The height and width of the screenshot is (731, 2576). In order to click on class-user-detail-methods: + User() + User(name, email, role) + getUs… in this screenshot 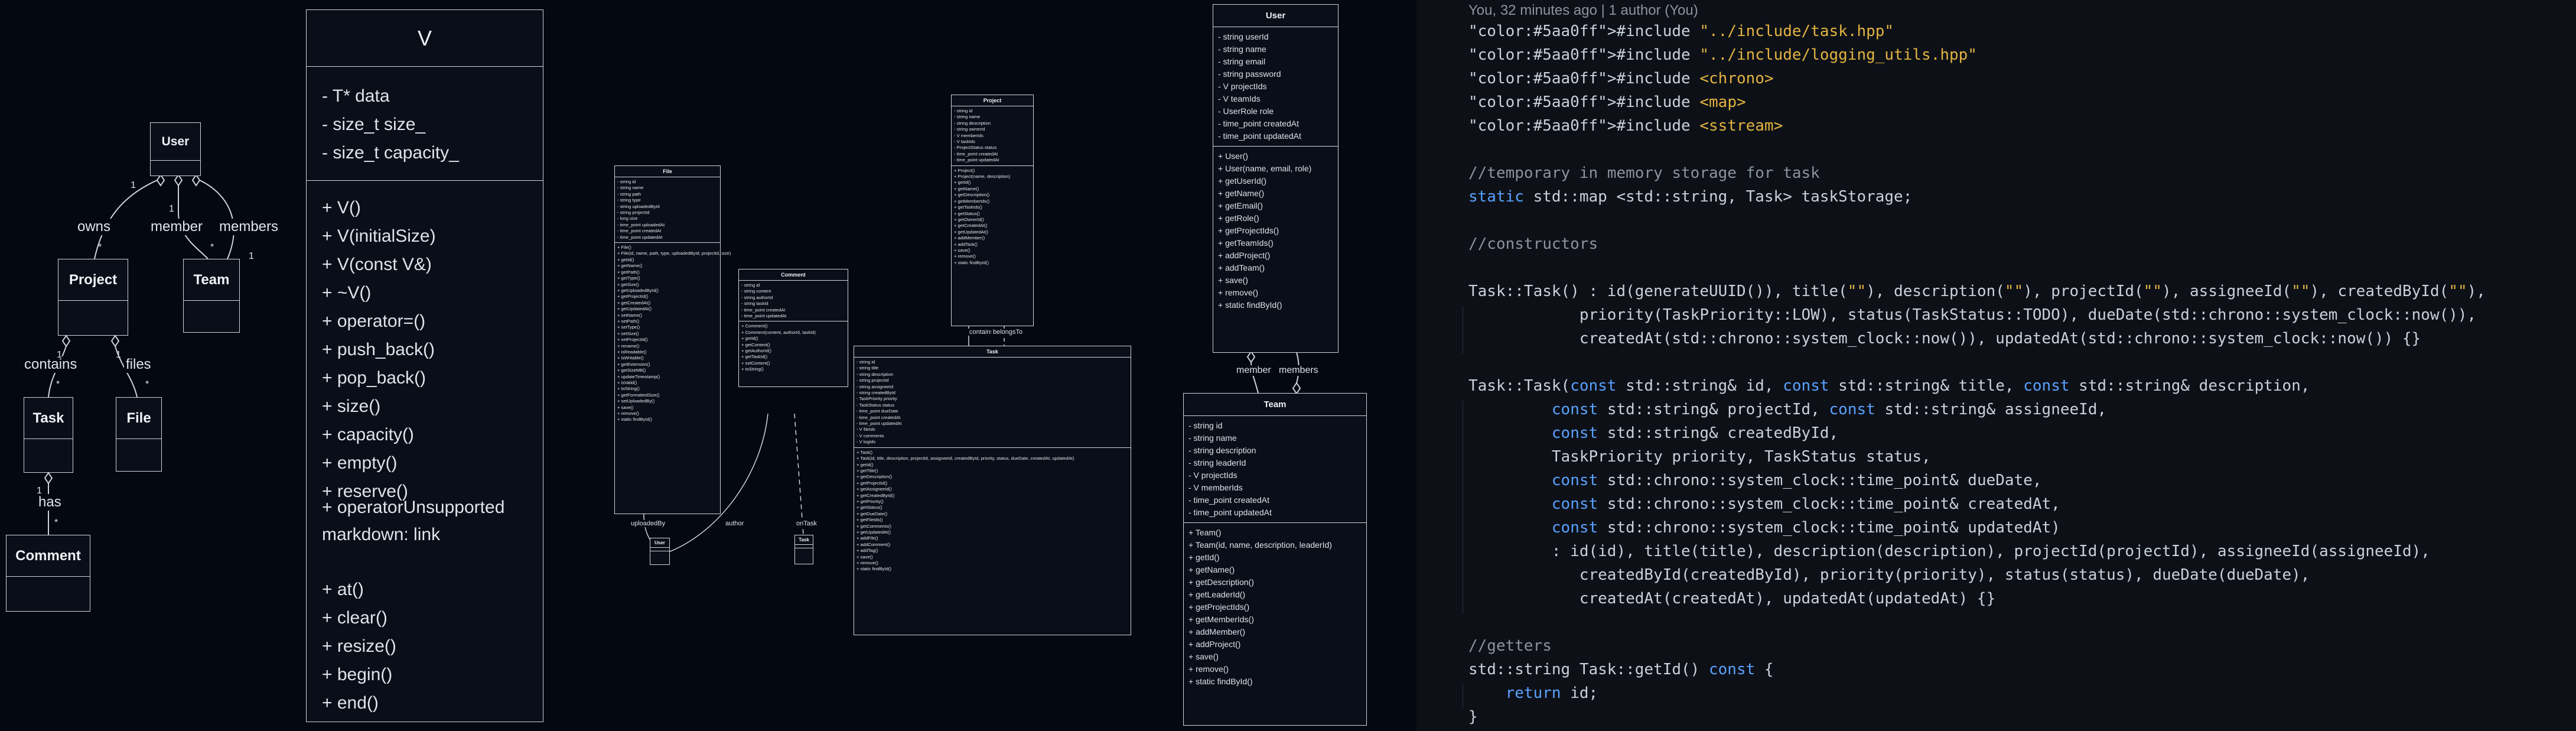, I will do `click(1275, 231)`.